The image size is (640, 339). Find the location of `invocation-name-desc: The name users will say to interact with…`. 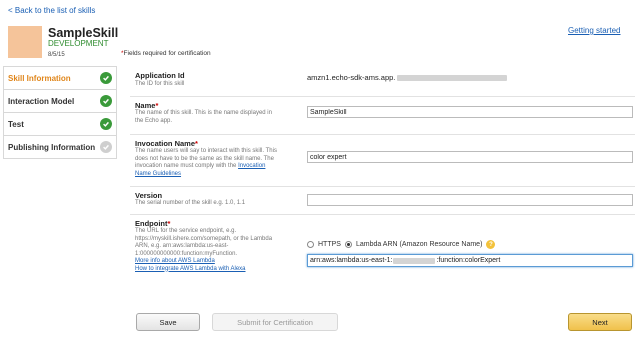

invocation-name-desc: The name users will say to interact with… is located at coordinates (208, 163).